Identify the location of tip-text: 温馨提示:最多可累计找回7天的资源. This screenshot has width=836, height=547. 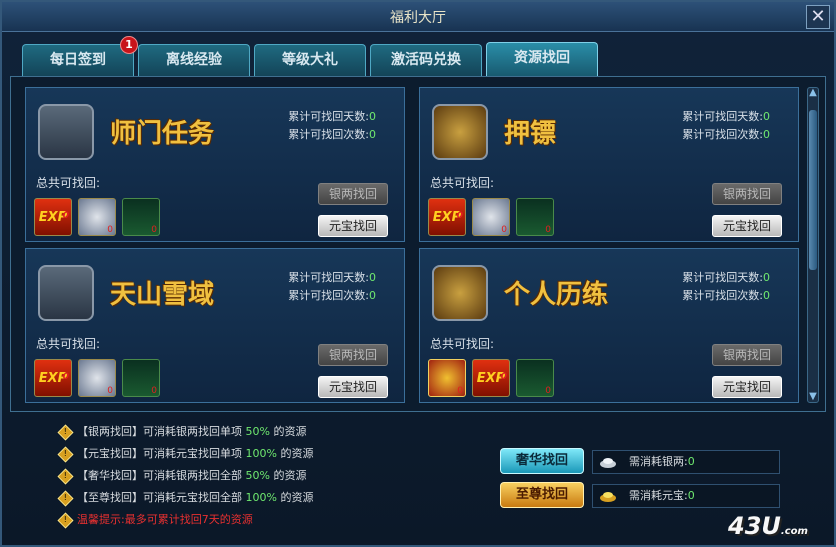
(165, 519).